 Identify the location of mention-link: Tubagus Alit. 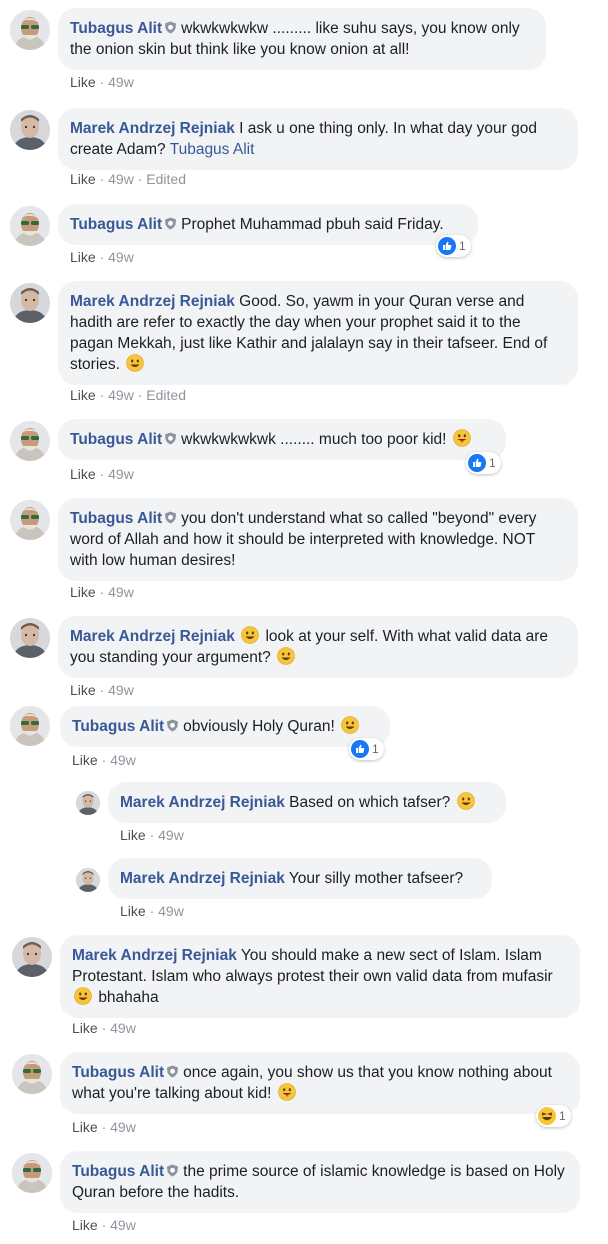
(212, 149).